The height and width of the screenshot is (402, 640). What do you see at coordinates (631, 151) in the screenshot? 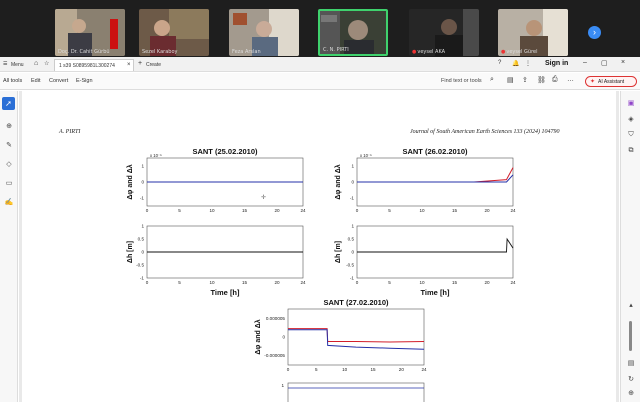
I see `pages-icon: ⧉` at bounding box center [631, 151].